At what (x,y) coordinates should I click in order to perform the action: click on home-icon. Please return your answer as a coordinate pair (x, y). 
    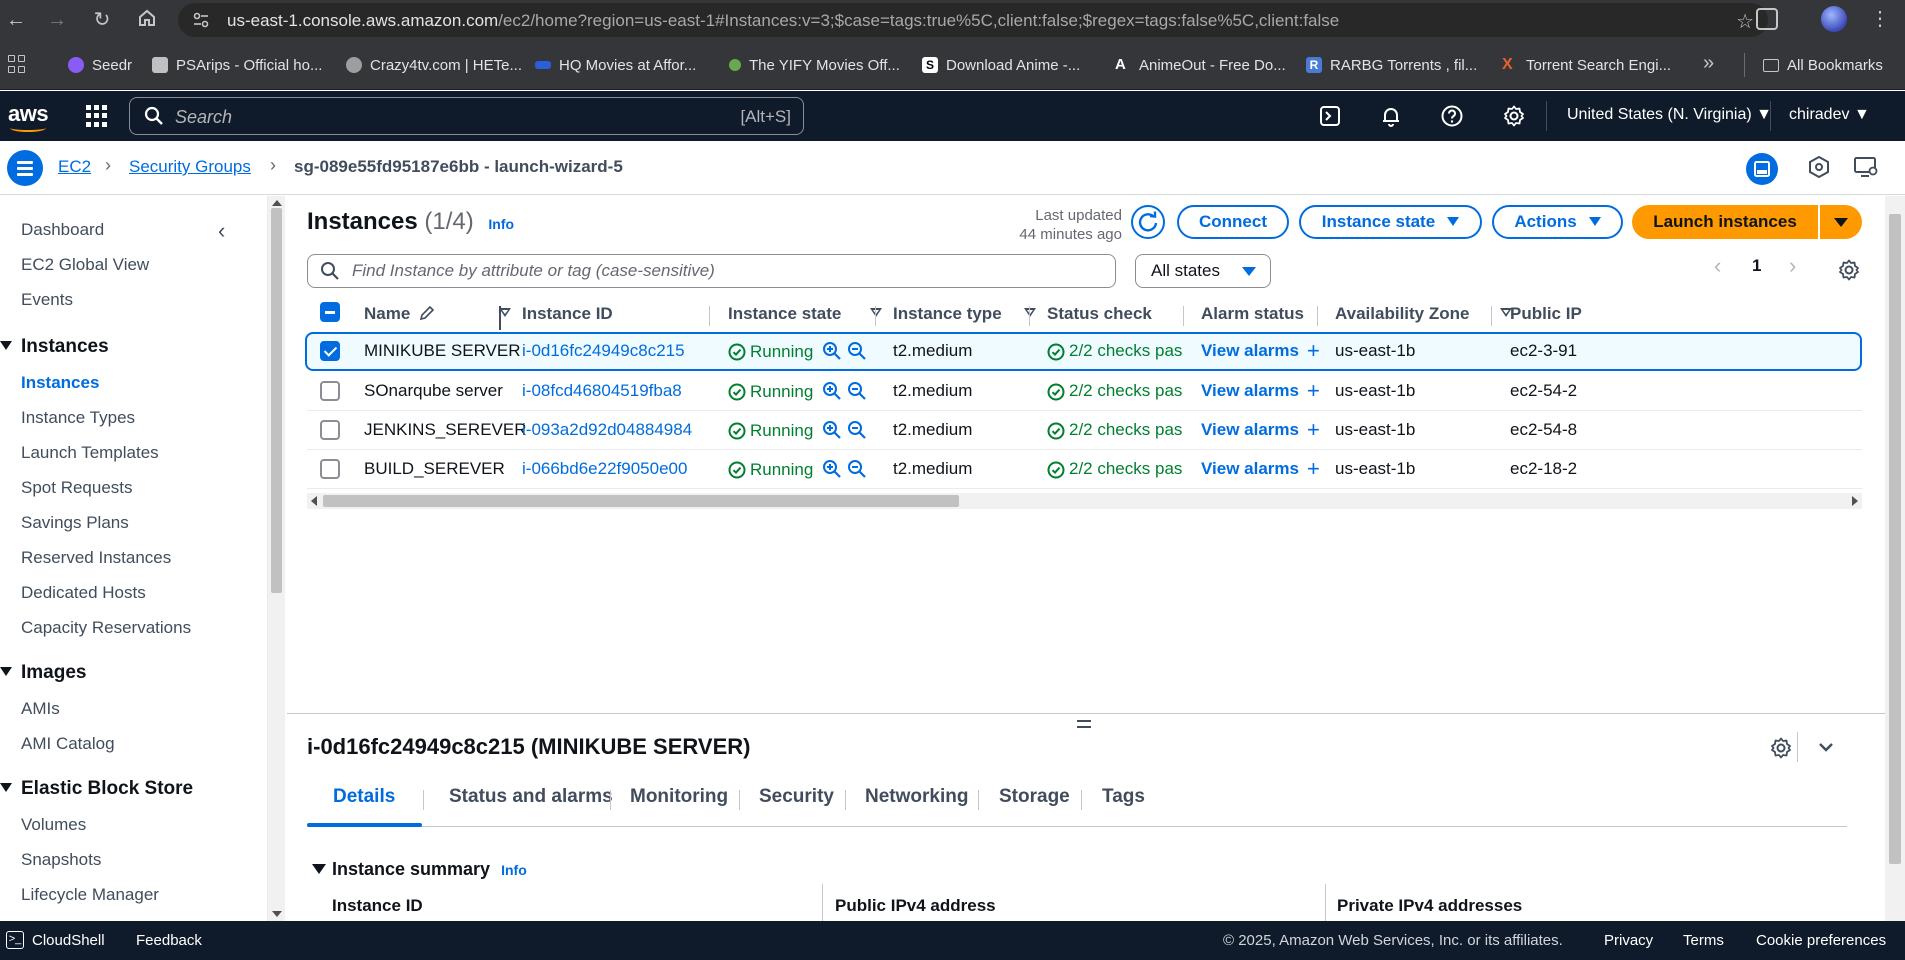
    Looking at the image, I should click on (147, 20).